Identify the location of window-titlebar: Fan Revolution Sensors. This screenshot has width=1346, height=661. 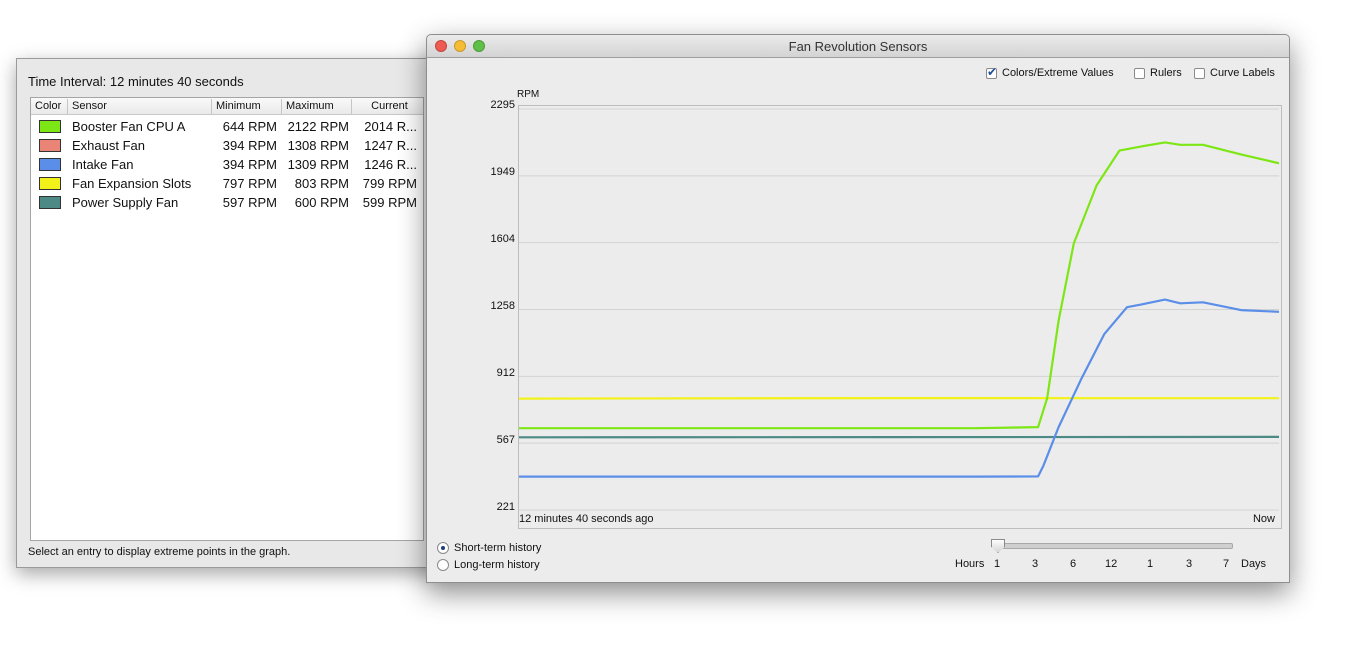
(858, 46).